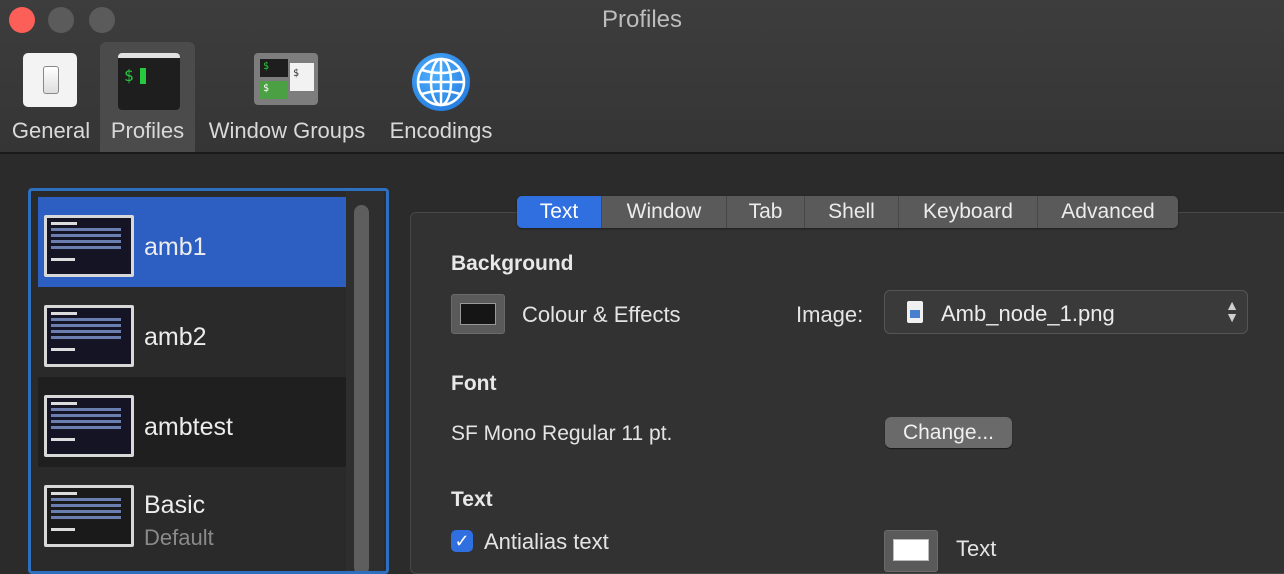  Describe the element at coordinates (286, 79) in the screenshot. I see `window-groups-icon: $ $ $` at that location.